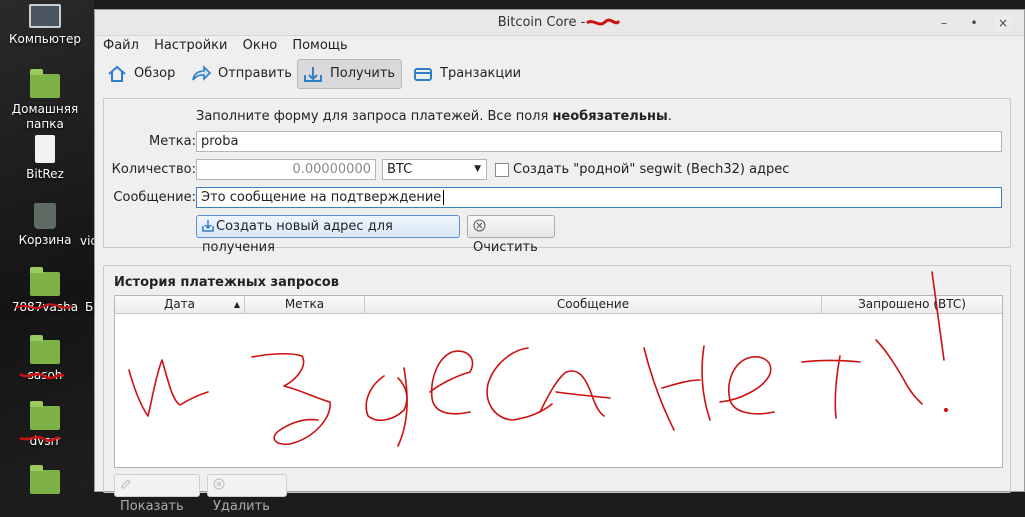  What do you see at coordinates (912, 304) in the screenshot?
I see `column-header-amount: Запрошено (BTC)` at bounding box center [912, 304].